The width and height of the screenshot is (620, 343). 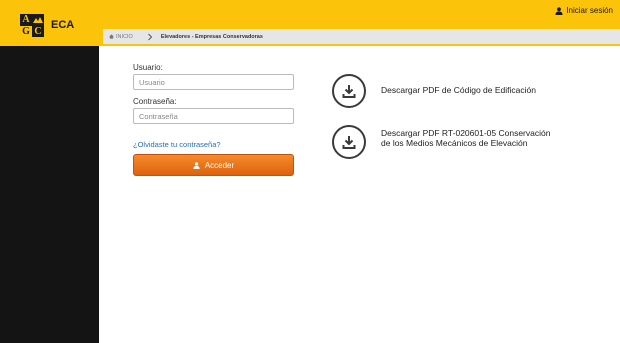 What do you see at coordinates (211, 36) in the screenshot?
I see `breadcrumb-current: Elevadores - Empresas Conservadoras` at bounding box center [211, 36].